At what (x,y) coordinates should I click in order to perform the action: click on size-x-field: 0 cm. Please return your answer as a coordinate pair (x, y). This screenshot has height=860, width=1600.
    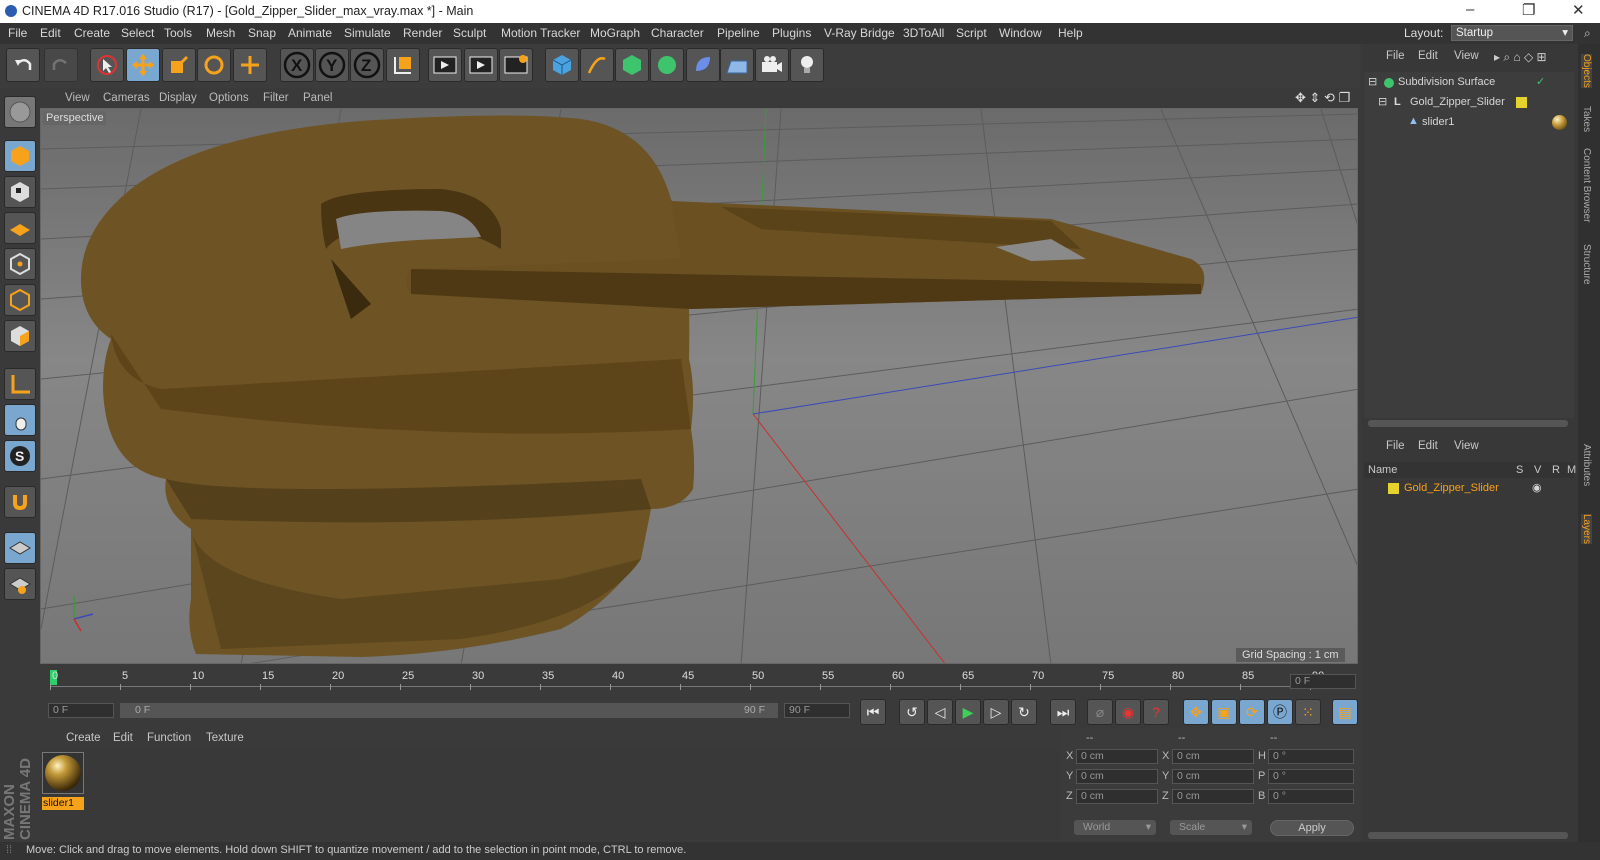
    Looking at the image, I should click on (1213, 756).